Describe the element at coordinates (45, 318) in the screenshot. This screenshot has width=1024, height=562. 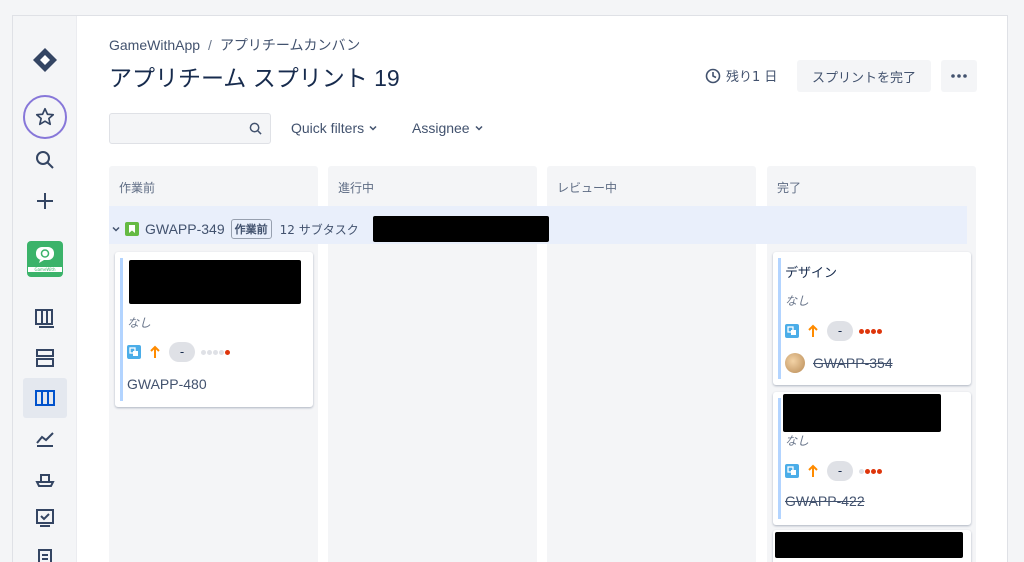
I see `backlog-icon` at that location.